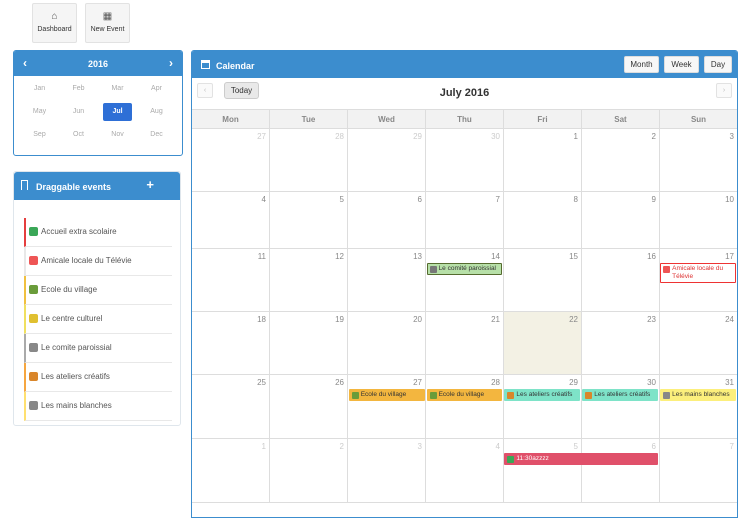 This screenshot has width=750, height=518. Describe the element at coordinates (339, 382) in the screenshot. I see `day-number: 26` at that location.